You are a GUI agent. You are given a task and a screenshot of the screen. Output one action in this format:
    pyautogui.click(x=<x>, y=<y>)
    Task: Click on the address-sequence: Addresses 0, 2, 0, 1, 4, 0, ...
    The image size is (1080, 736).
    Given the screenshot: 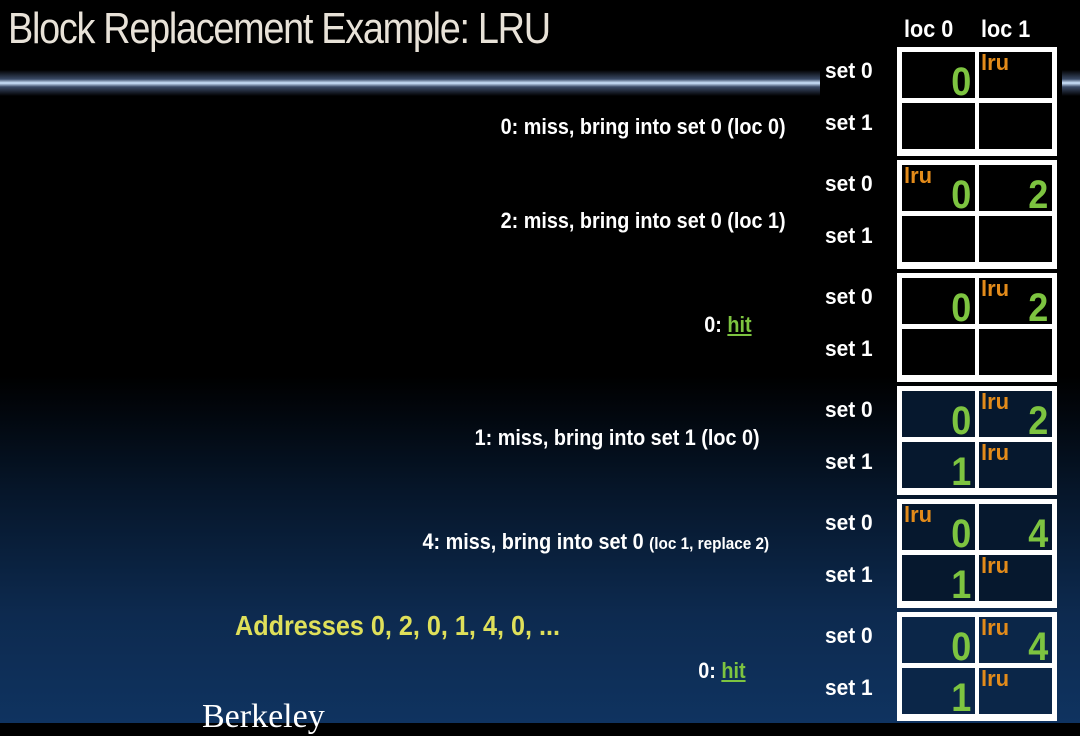 What is the action you would take?
    pyautogui.click(x=397, y=625)
    